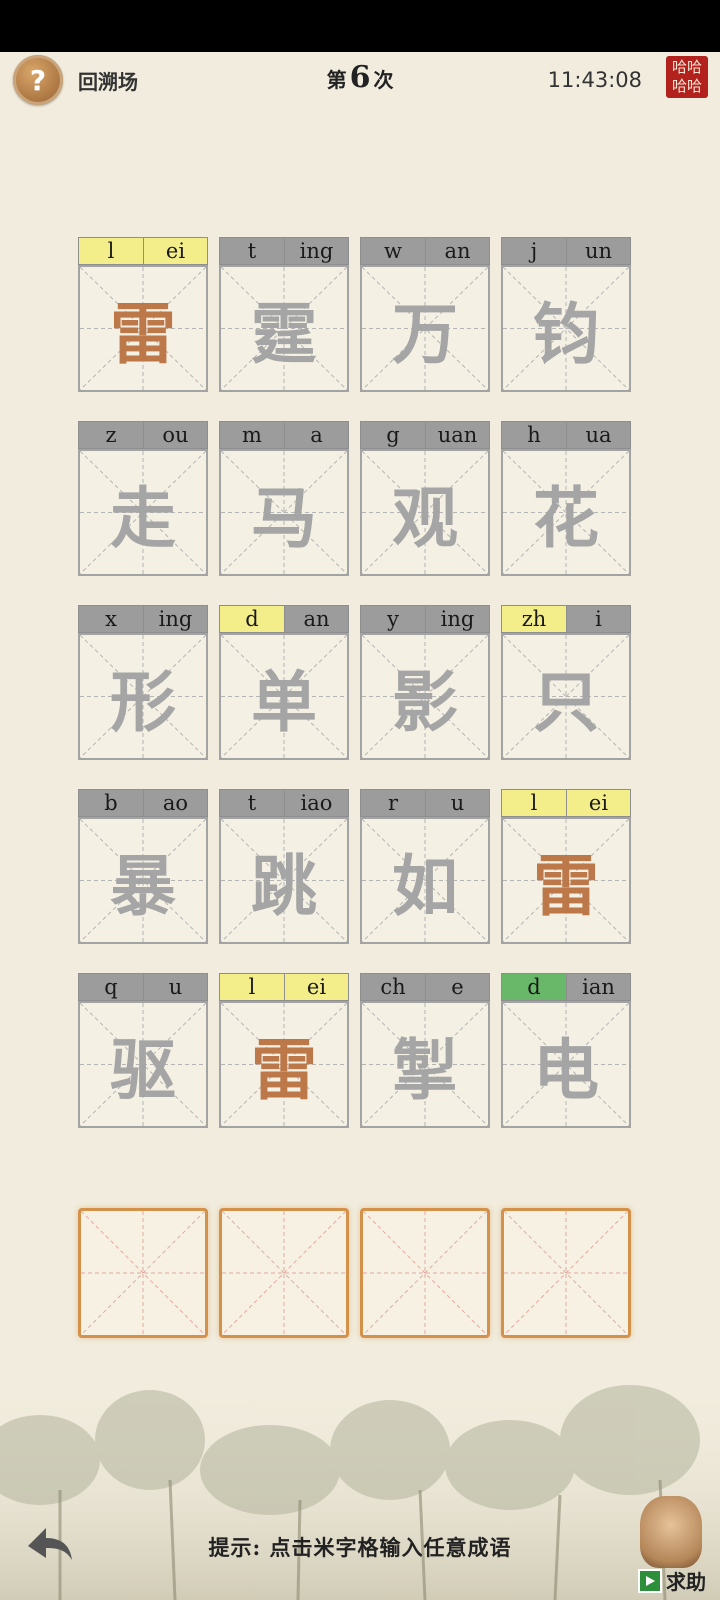 This screenshot has width=720, height=1600. What do you see at coordinates (393, 435) in the screenshot?
I see `pinyin-initial: g` at bounding box center [393, 435].